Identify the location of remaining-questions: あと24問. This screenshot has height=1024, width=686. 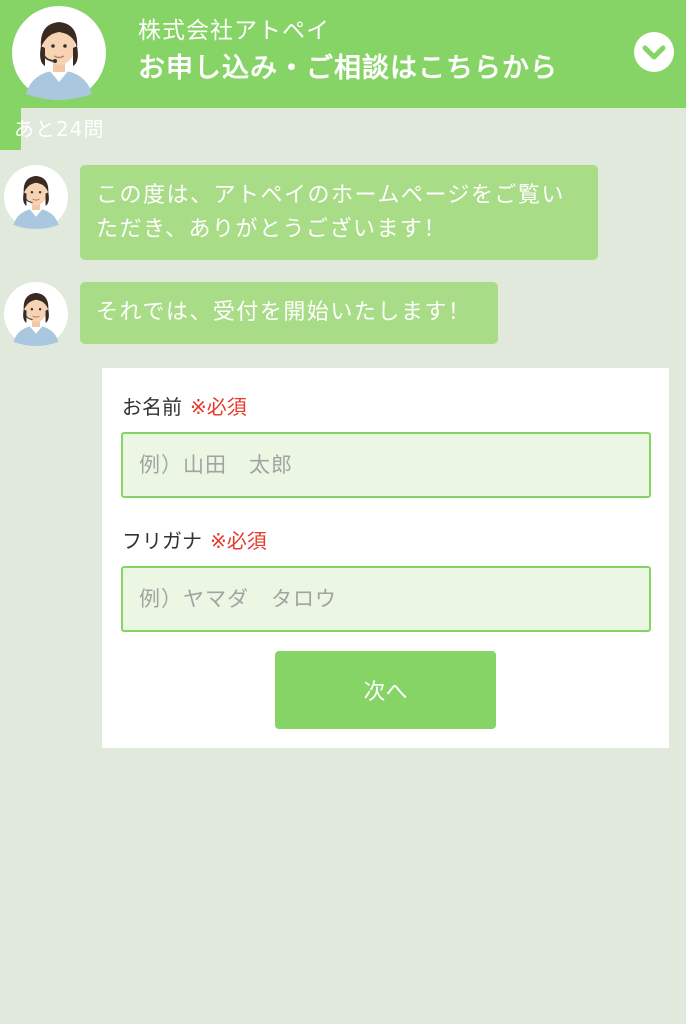
(59, 129).